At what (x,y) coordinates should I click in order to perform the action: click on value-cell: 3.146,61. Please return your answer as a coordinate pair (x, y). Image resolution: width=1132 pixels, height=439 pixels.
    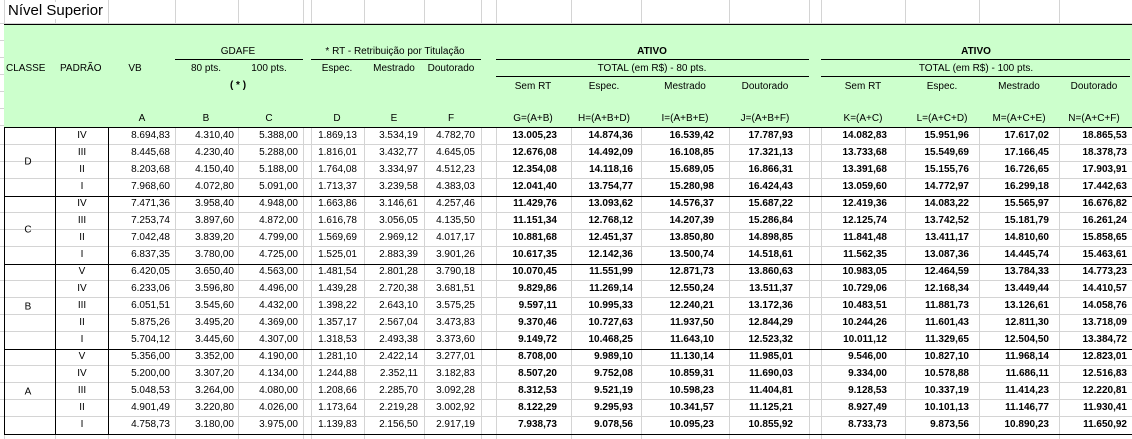
    Looking at the image, I should click on (398, 203).